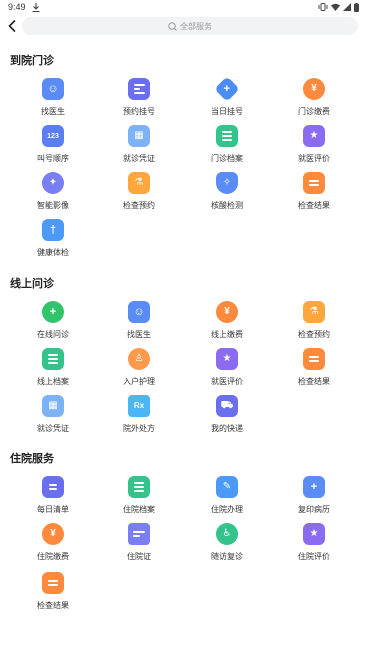  I want to click on chevron-left-icon, so click(12, 26).